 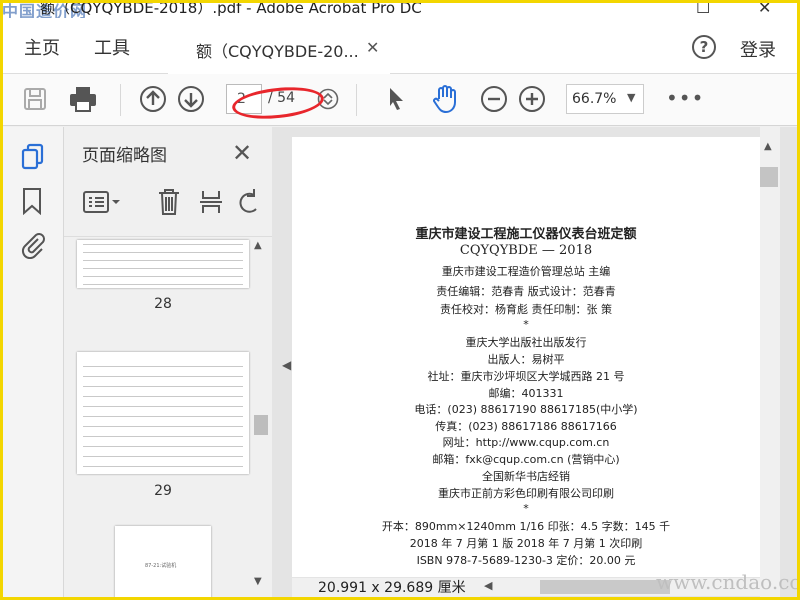 I want to click on hand-tool-icon, so click(x=445, y=99).